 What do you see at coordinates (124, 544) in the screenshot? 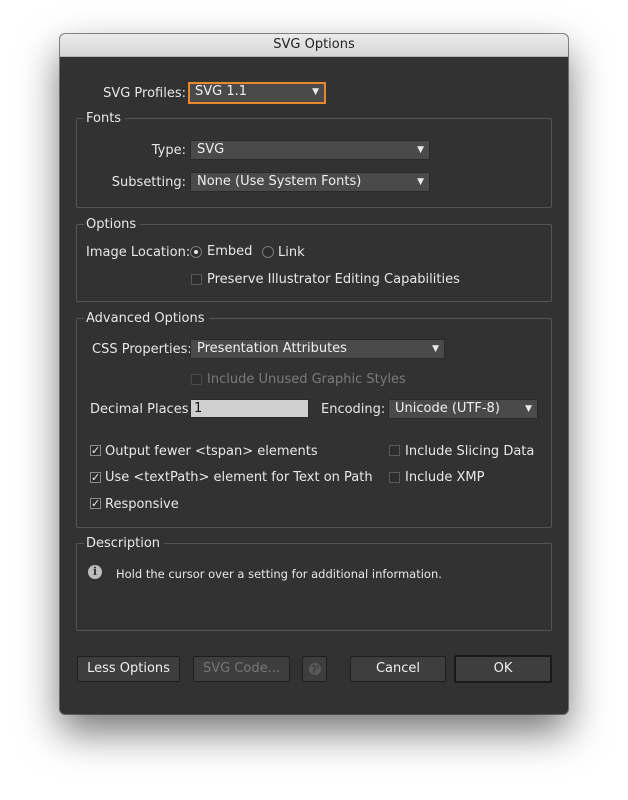
I see `description-group-title: Description` at bounding box center [124, 544].